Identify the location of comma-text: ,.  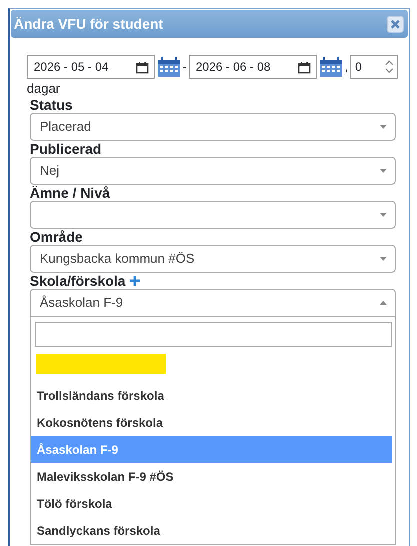
(346, 67).